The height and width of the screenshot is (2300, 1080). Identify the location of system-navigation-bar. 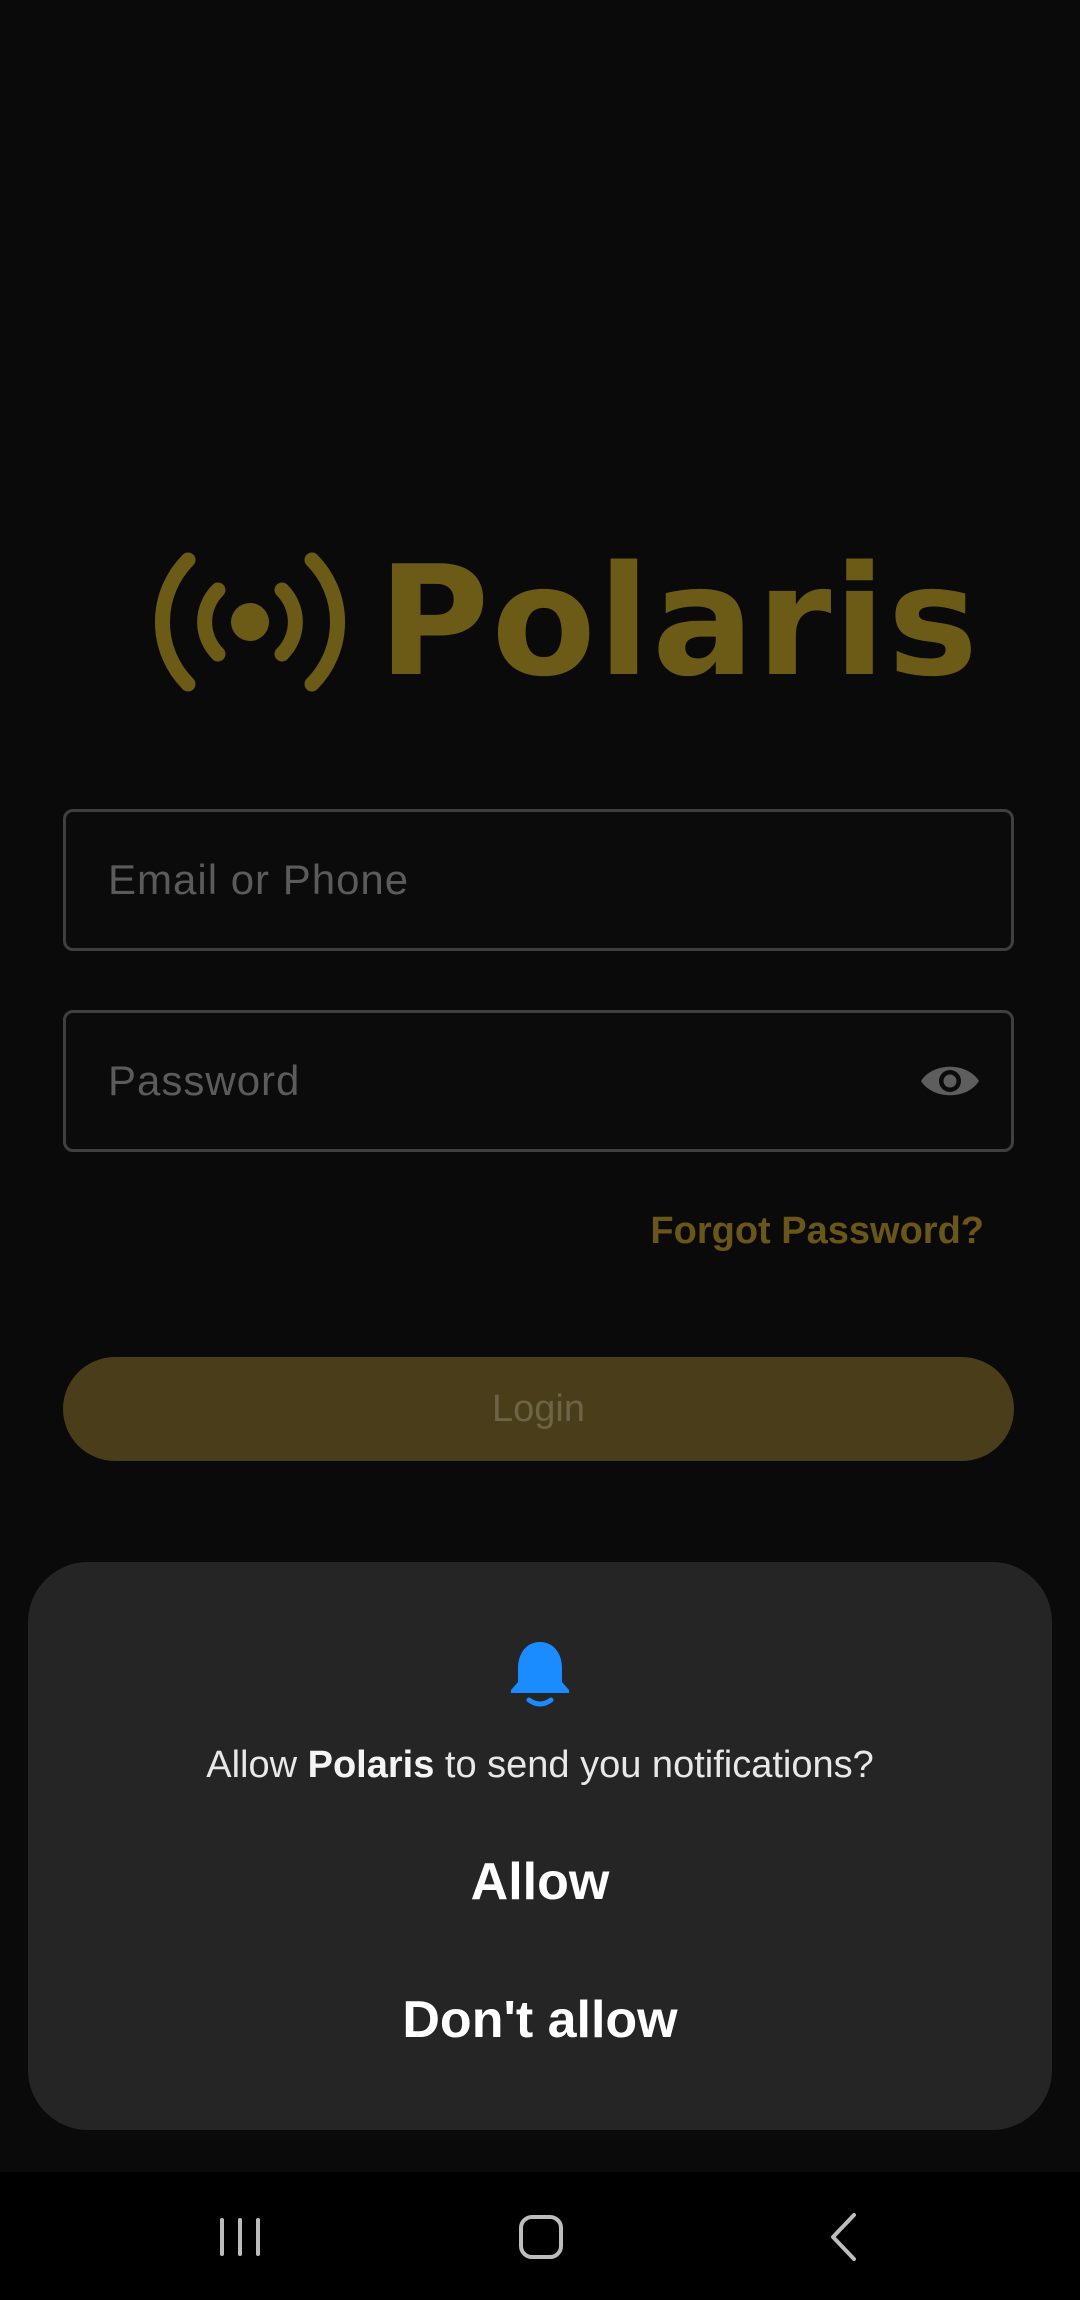
(540, 2236).